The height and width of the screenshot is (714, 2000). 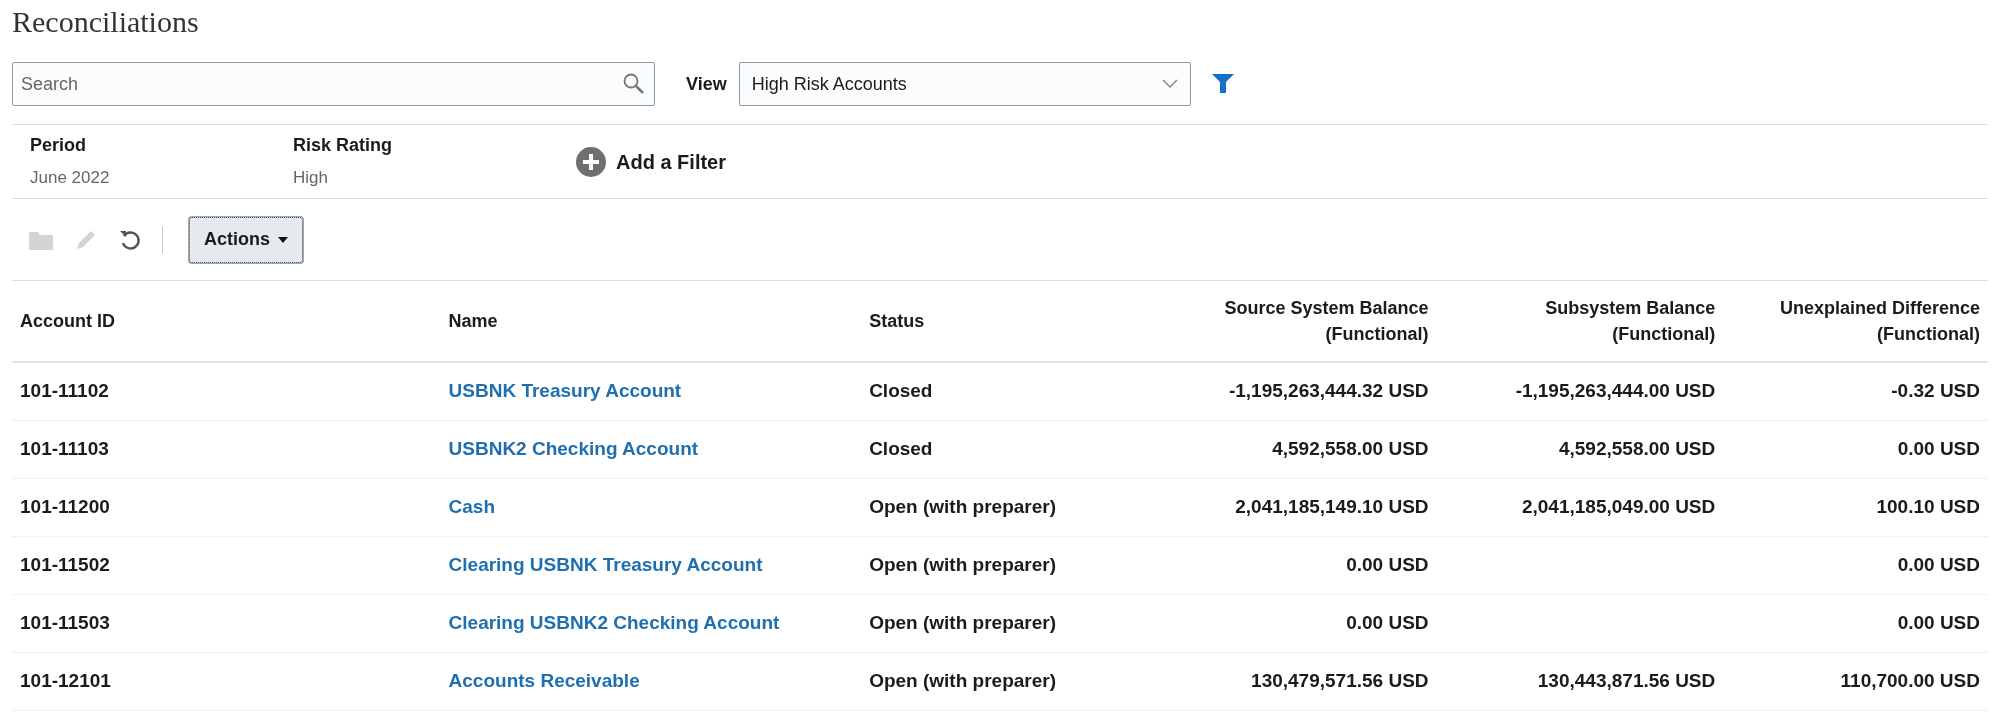 What do you see at coordinates (565, 391) in the screenshot?
I see `account-name-link: USBNK Treasury Account` at bounding box center [565, 391].